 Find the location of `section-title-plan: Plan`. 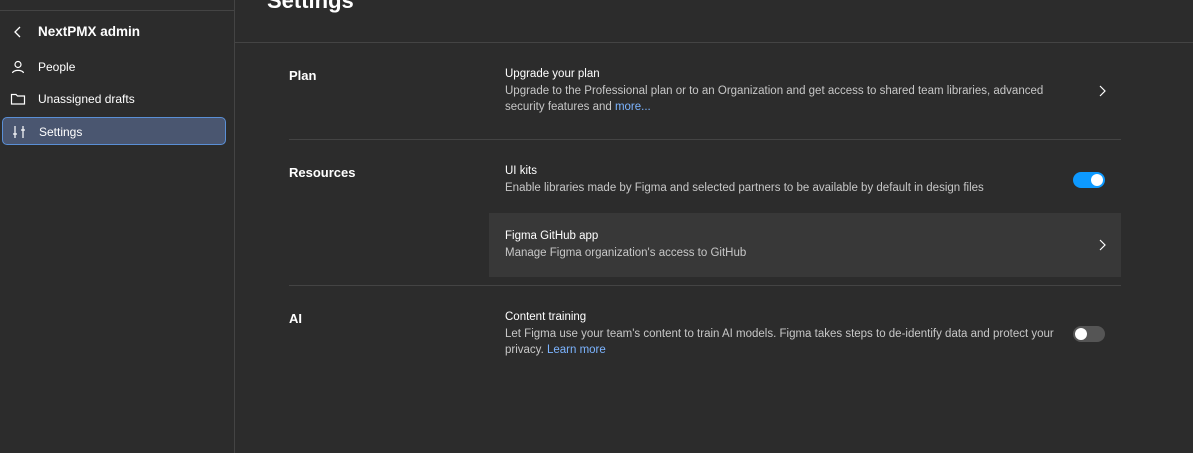

section-title-plan: Plan is located at coordinates (303, 75).